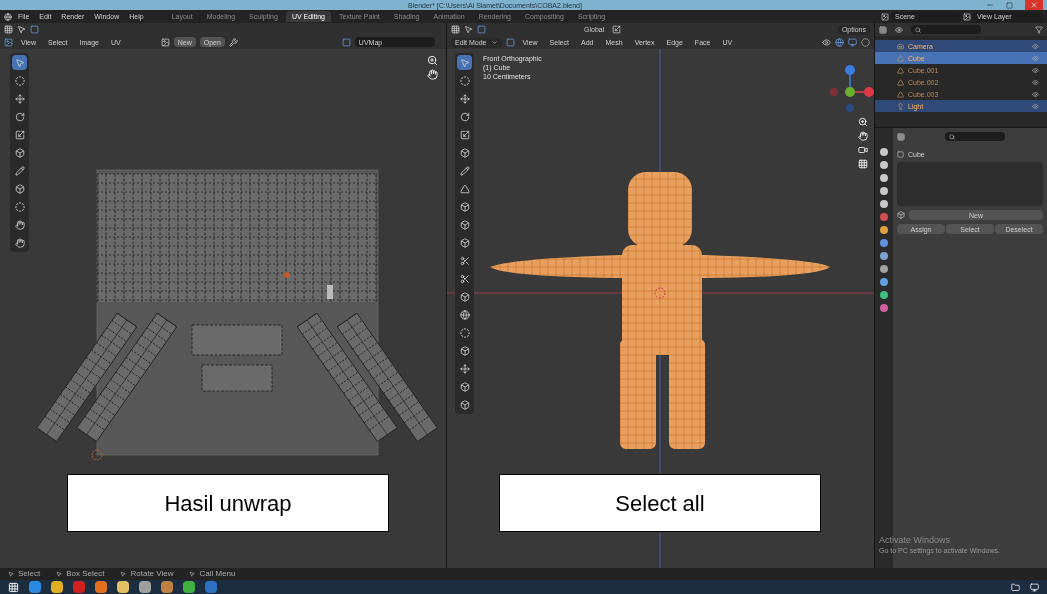  I want to click on pinch-tool-icon, so click(19, 242).